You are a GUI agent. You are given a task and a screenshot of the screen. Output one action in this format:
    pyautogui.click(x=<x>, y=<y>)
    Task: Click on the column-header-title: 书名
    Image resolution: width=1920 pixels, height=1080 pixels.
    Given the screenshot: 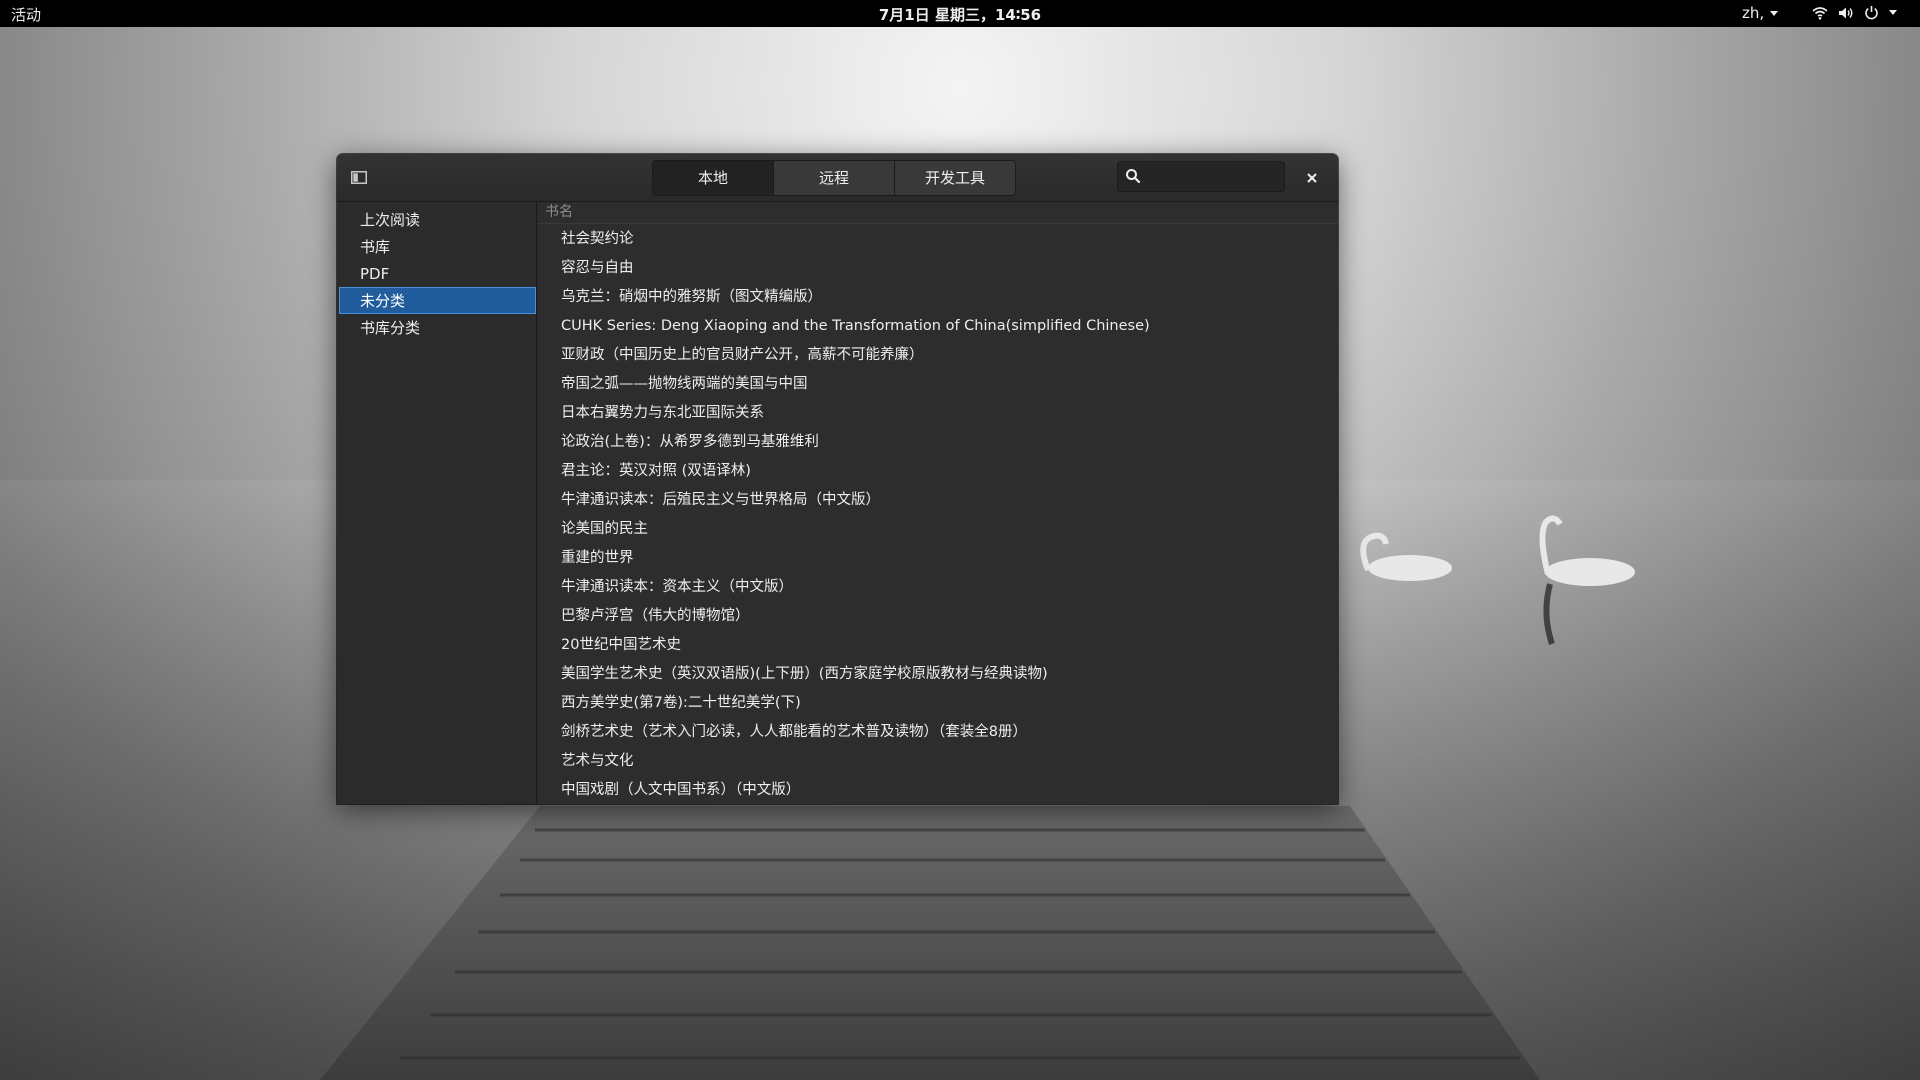 What is the action you would take?
    pyautogui.click(x=938, y=213)
    